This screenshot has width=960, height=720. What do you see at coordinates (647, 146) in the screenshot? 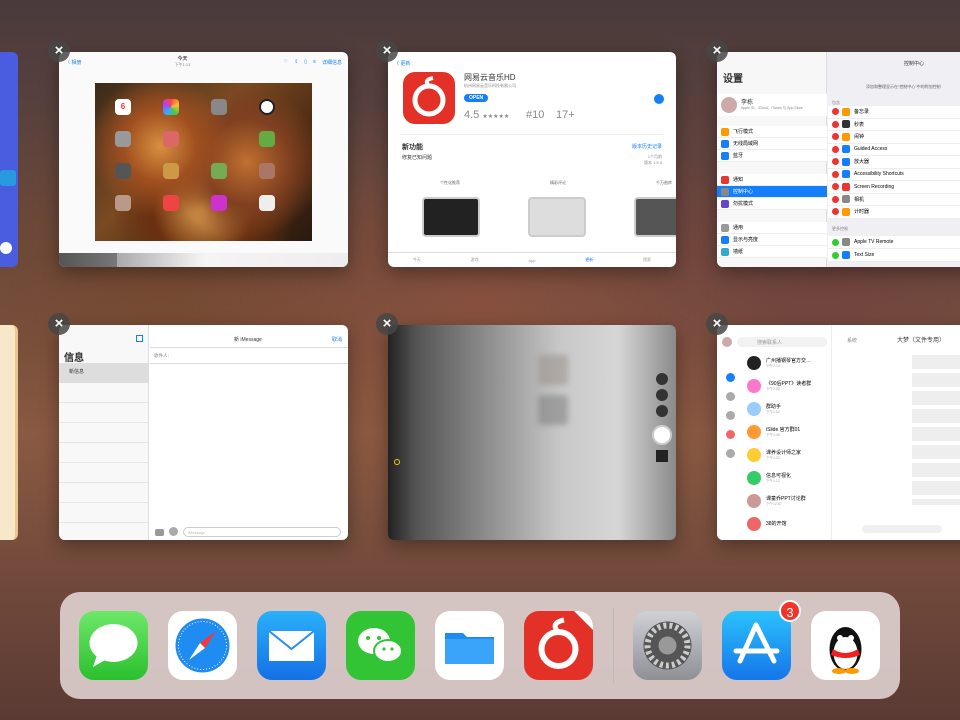
I see `version-history-link: 版本历史记录` at bounding box center [647, 146].